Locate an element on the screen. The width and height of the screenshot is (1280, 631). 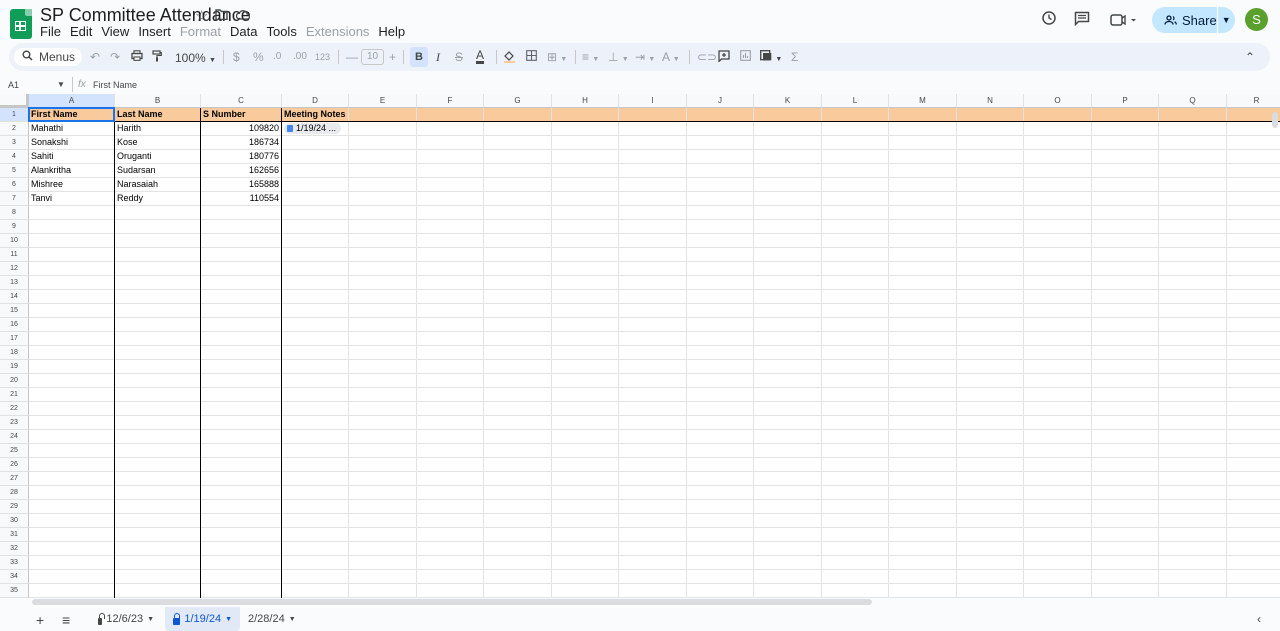
cell-g21 is located at coordinates (518, 395).